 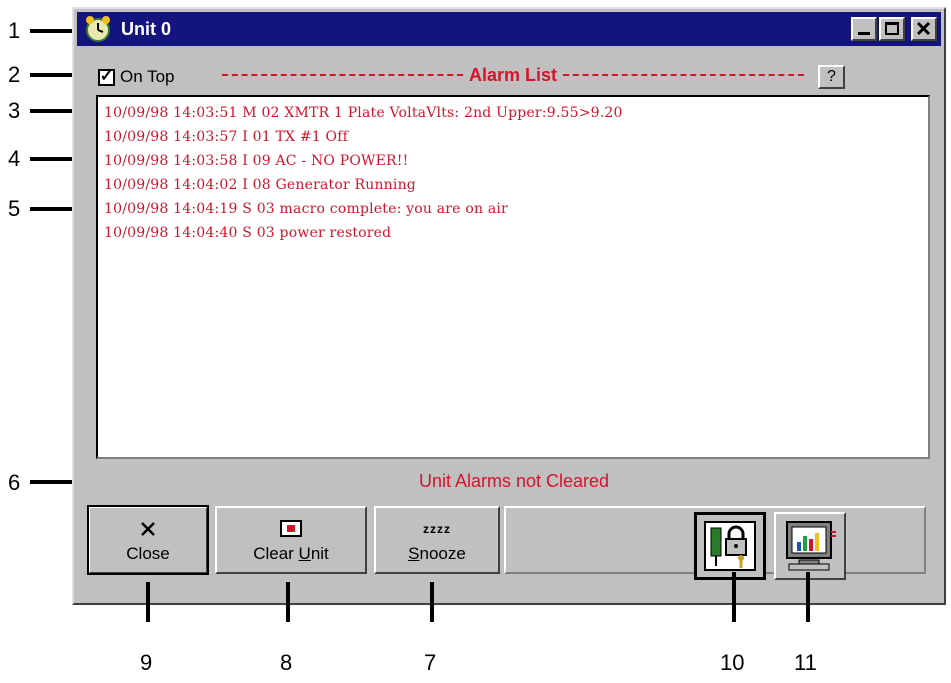 What do you see at coordinates (864, 29) in the screenshot?
I see `minimize-button` at bounding box center [864, 29].